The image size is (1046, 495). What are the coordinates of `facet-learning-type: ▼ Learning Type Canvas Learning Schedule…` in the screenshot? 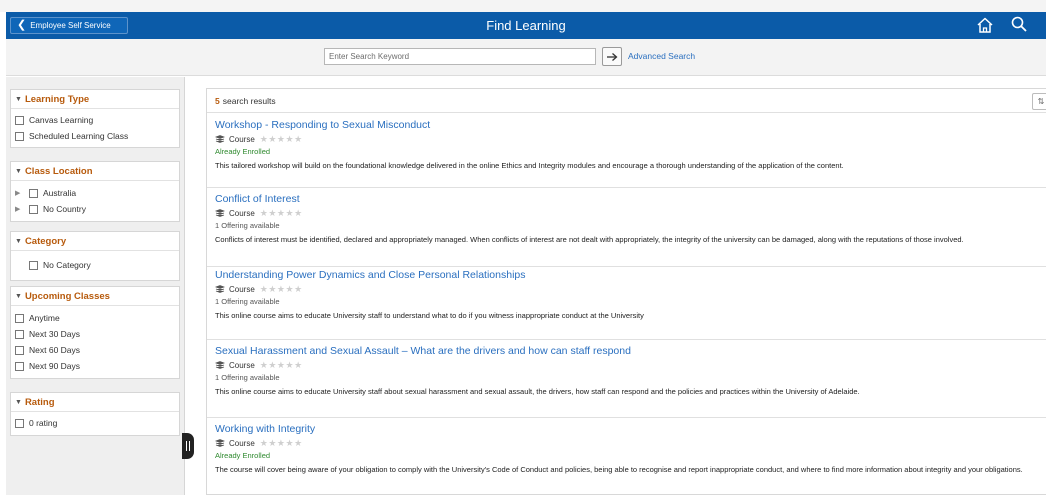 It's located at (95, 118).